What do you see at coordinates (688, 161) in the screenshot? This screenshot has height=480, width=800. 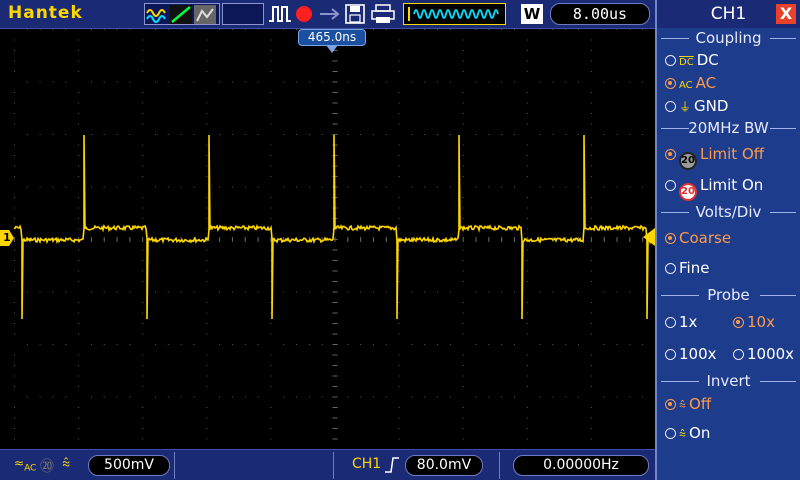 I see `bw-20mhz-icon: 20` at bounding box center [688, 161].